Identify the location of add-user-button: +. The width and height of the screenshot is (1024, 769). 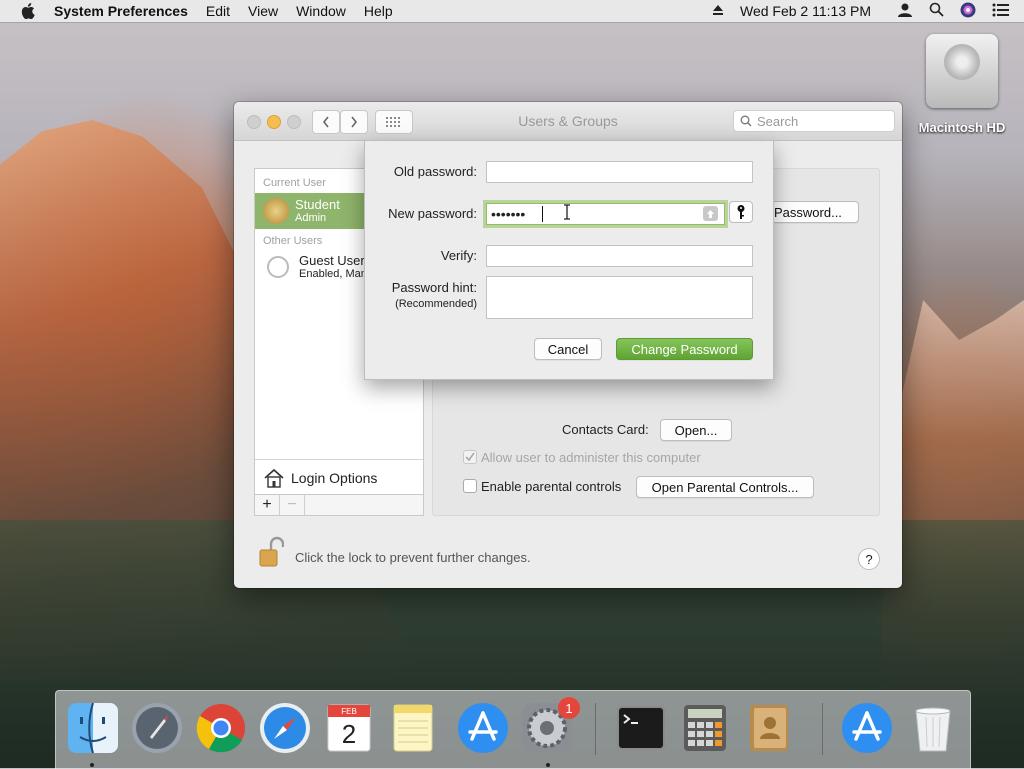
(267, 505).